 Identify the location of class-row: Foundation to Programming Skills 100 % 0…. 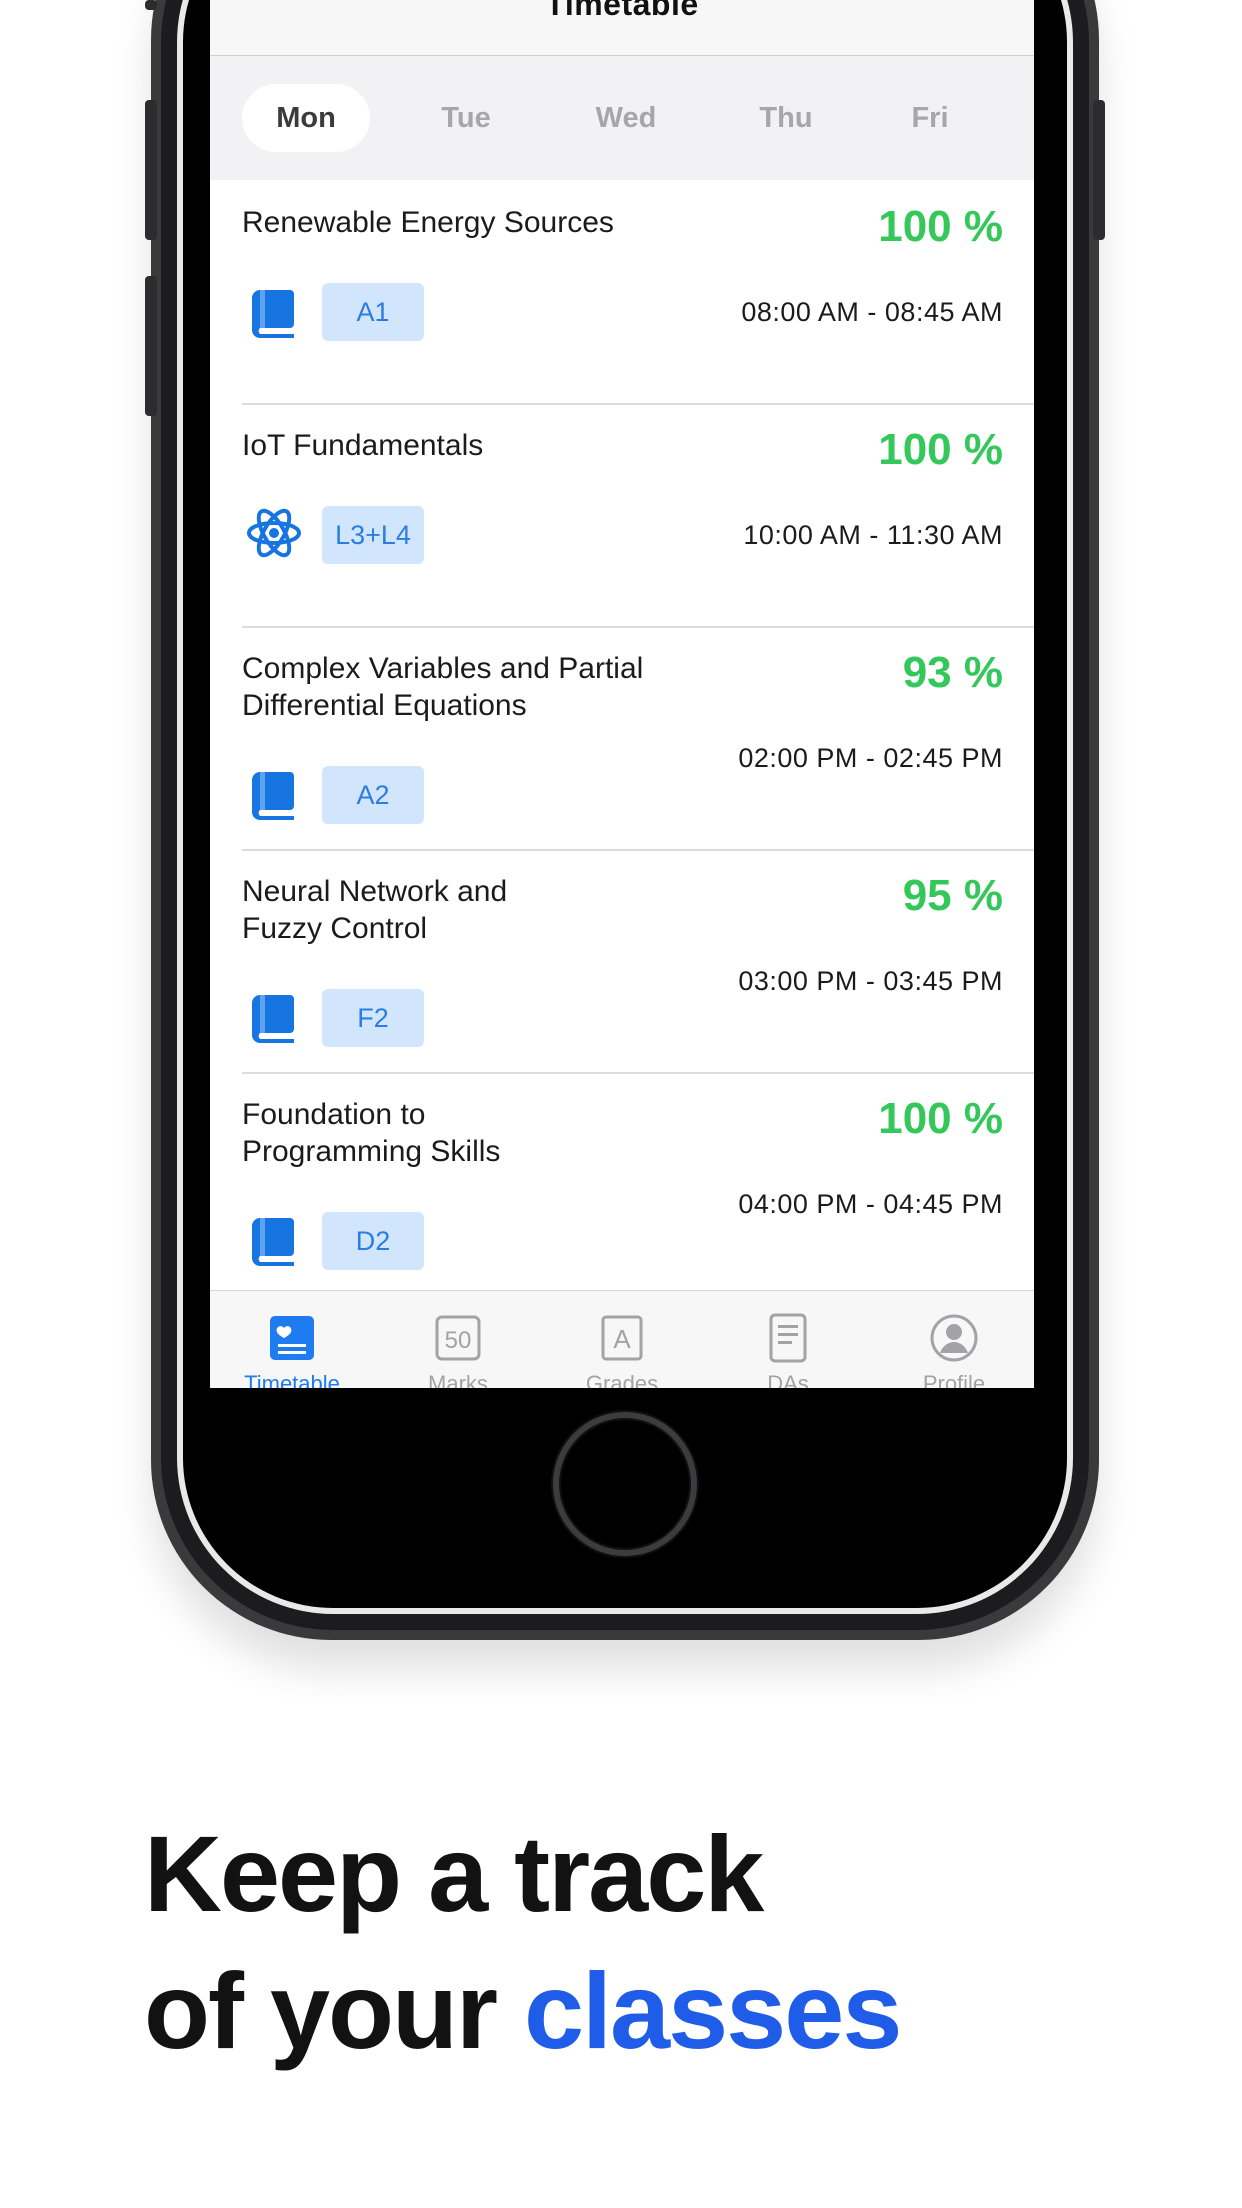
(638, 1185).